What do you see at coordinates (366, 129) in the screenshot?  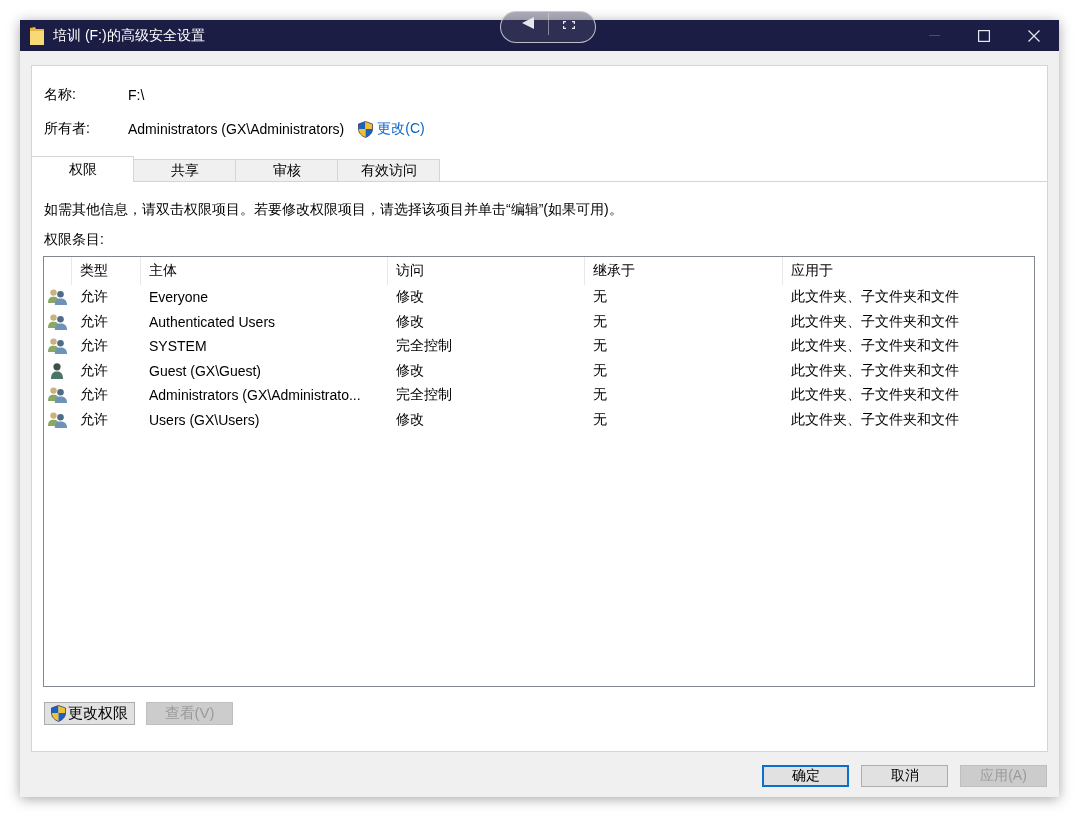 I see `shield-icon` at bounding box center [366, 129].